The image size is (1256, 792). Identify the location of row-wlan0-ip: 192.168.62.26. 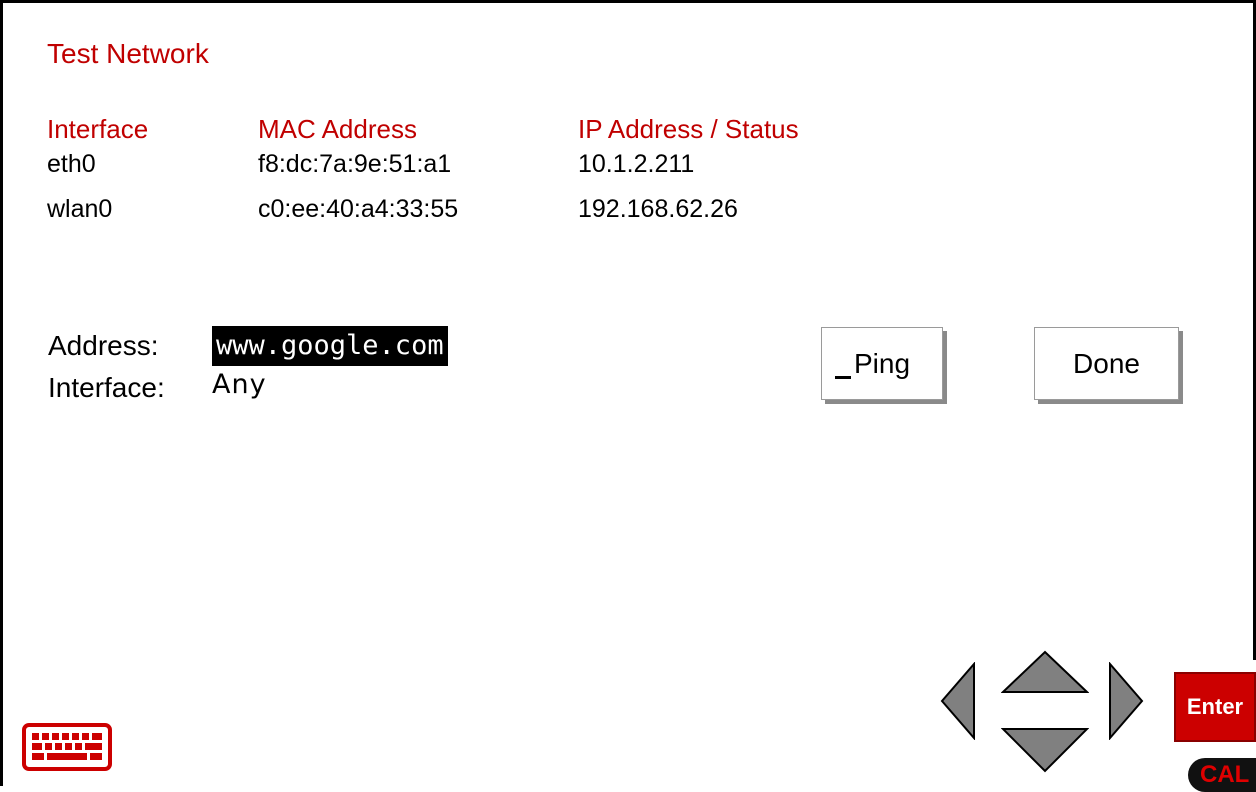
(658, 209).